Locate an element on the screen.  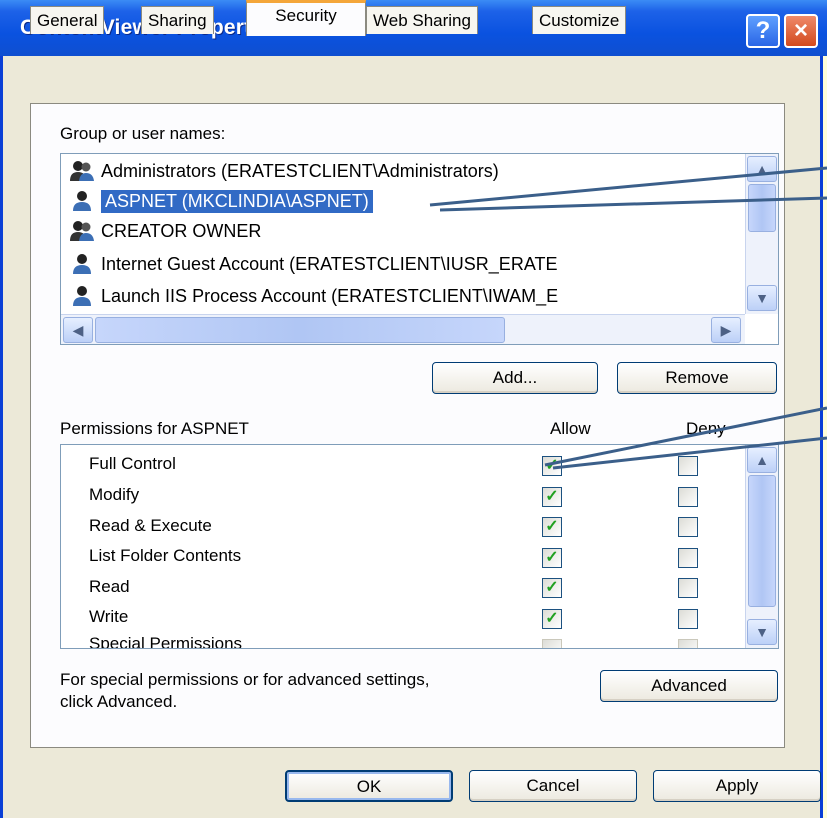
deny-checkbox-read-execute is located at coordinates (688, 527).